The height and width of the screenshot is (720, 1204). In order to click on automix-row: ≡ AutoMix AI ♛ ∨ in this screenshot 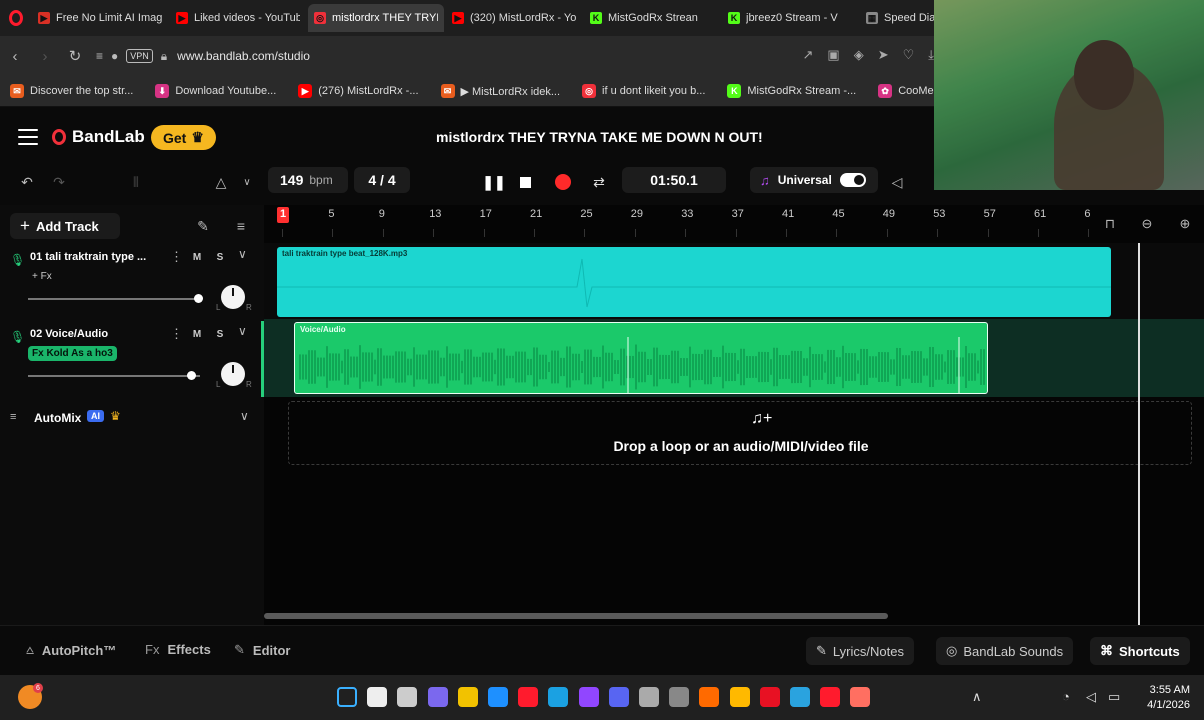, I will do `click(132, 418)`.